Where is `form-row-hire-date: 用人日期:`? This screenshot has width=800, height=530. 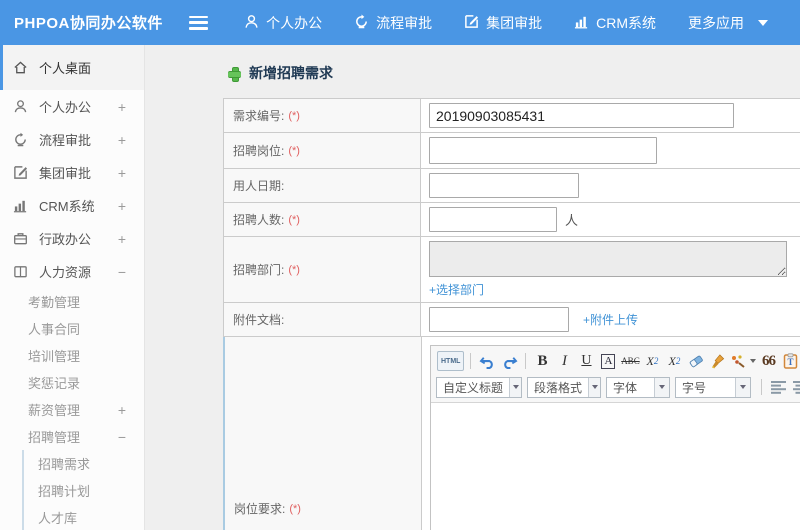 form-row-hire-date: 用人日期: is located at coordinates (512, 186).